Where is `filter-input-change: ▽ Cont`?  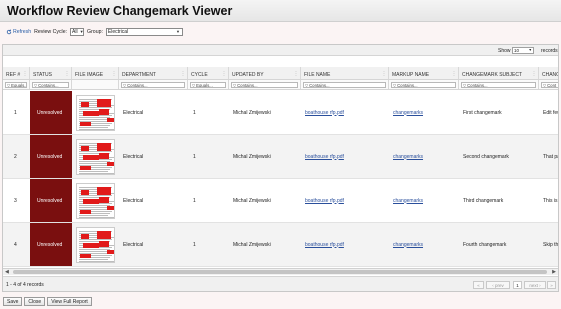 filter-input-change: ▽ Cont is located at coordinates (549, 85).